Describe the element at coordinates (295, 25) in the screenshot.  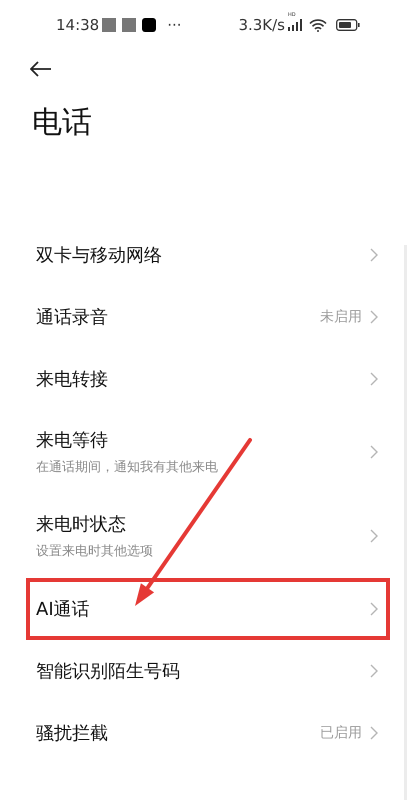
I see `signal-icon` at that location.